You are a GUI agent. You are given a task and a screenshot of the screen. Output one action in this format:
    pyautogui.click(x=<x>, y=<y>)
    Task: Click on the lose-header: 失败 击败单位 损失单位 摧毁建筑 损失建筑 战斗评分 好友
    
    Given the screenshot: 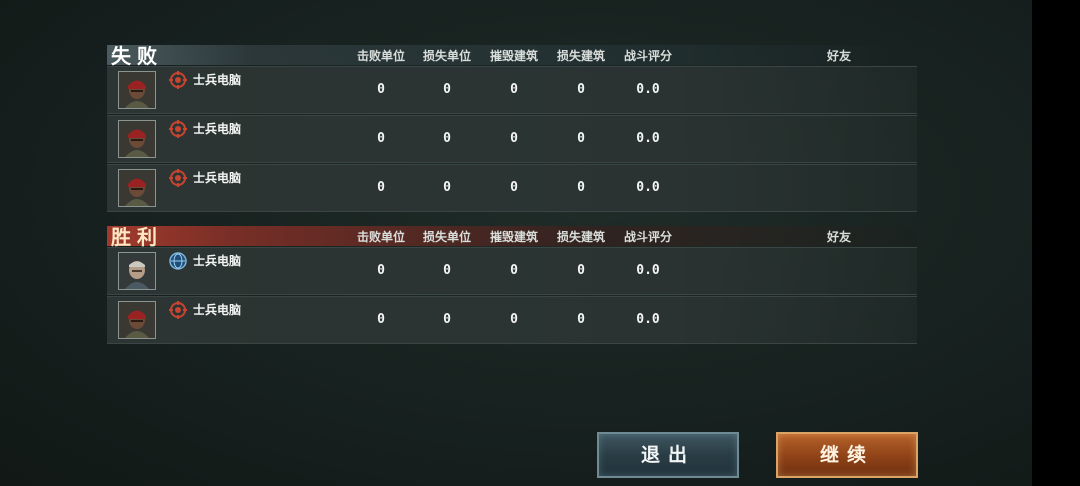 What is the action you would take?
    pyautogui.click(x=512, y=56)
    